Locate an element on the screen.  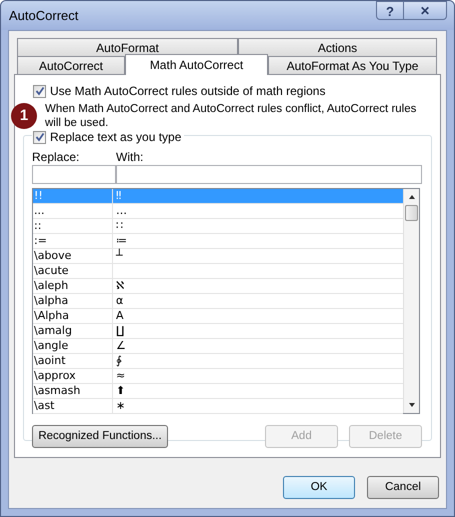
list-row: \aleph ℵ is located at coordinates (218, 286).